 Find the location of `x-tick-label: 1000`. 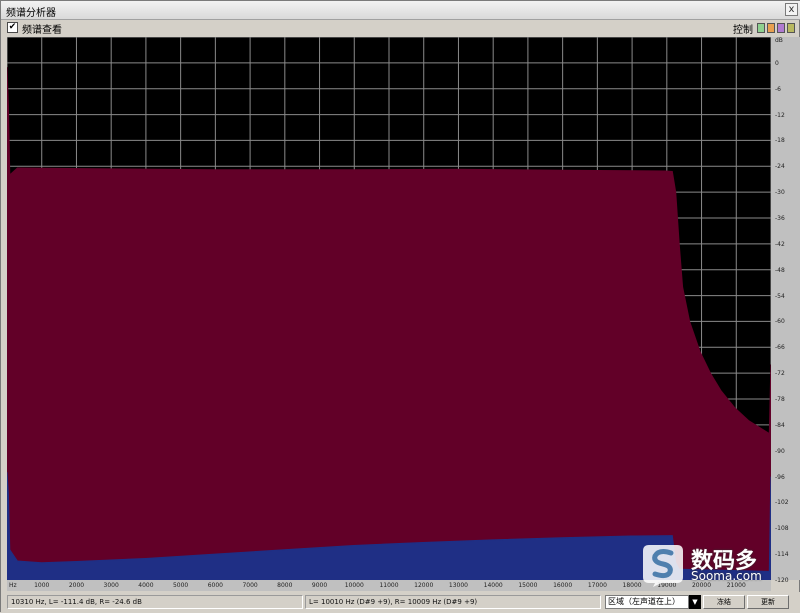

x-tick-label: 1000 is located at coordinates (42, 585).